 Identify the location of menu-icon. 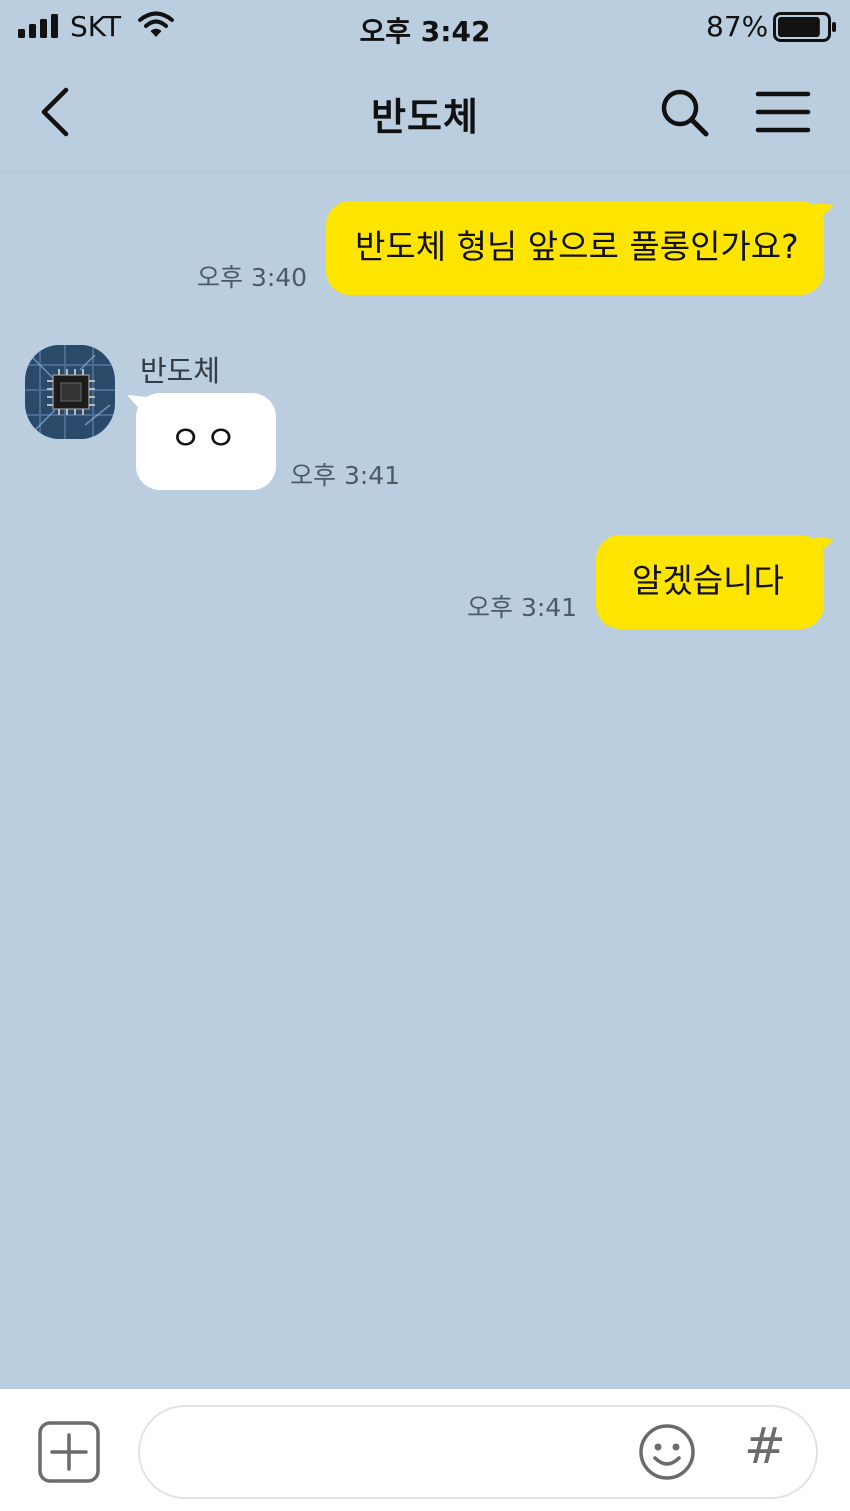
(783, 112).